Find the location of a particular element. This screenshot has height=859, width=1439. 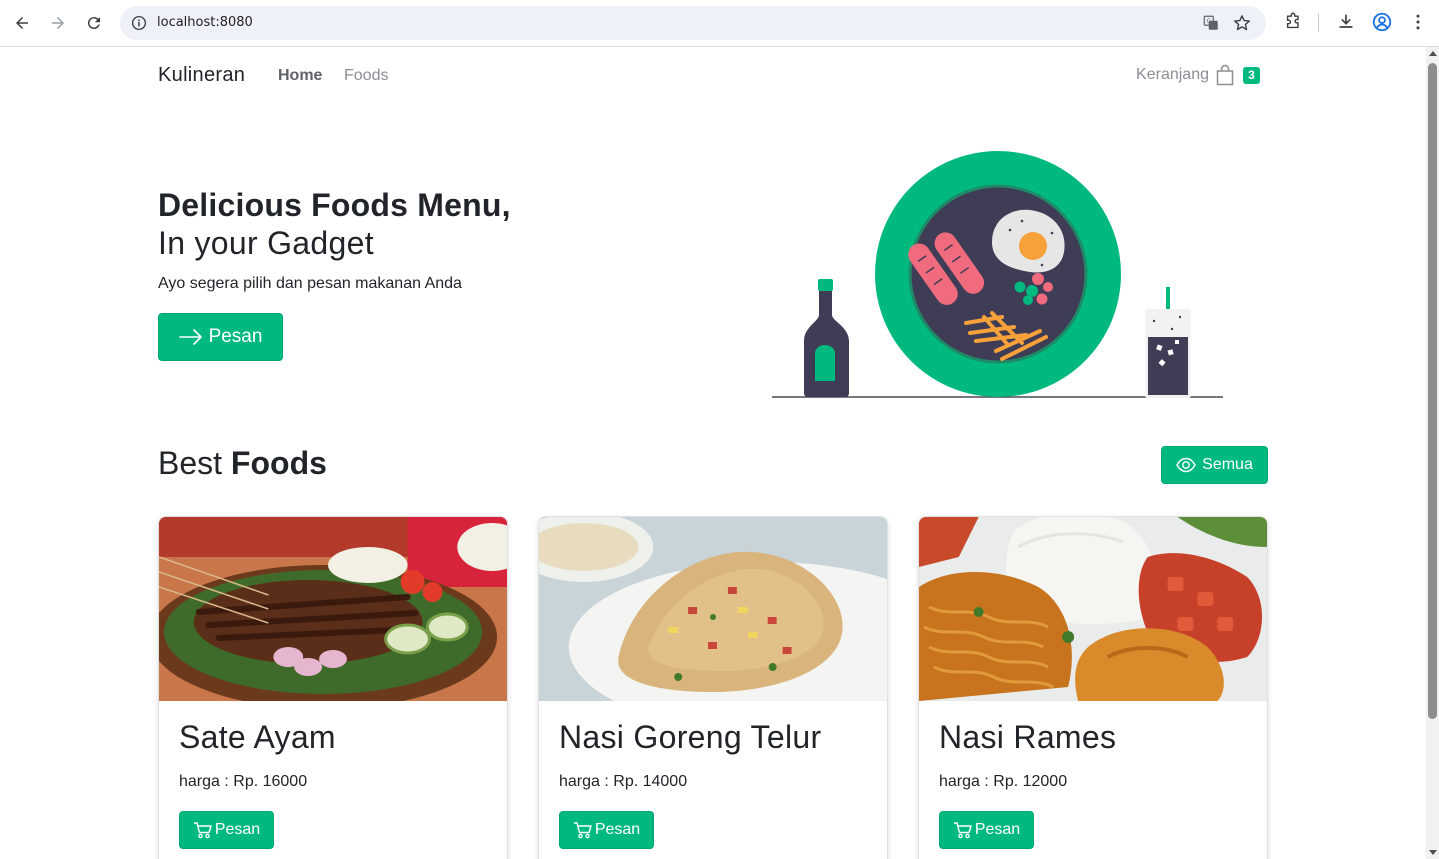

page-scrollbar is located at coordinates (1432, 453).